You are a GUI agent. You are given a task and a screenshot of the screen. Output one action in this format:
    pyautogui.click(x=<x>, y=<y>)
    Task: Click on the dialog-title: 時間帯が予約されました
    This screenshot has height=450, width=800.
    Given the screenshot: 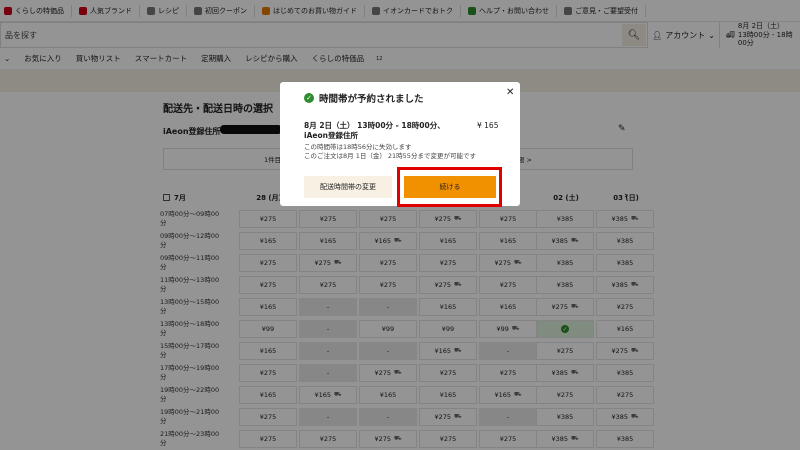 What is the action you would take?
    pyautogui.click(x=371, y=99)
    